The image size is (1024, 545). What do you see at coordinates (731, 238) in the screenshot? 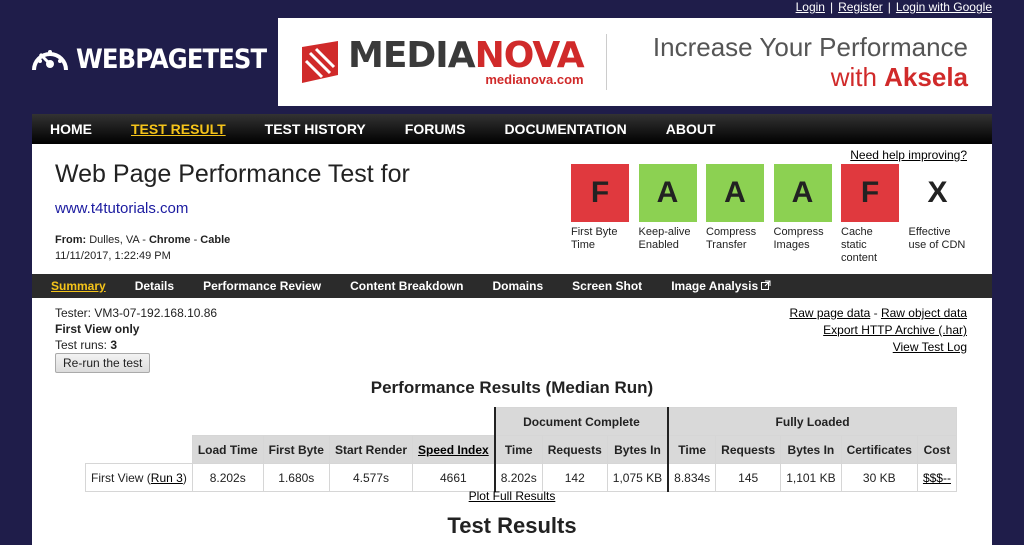
I see `grade-label: Compress Transfer` at bounding box center [731, 238].